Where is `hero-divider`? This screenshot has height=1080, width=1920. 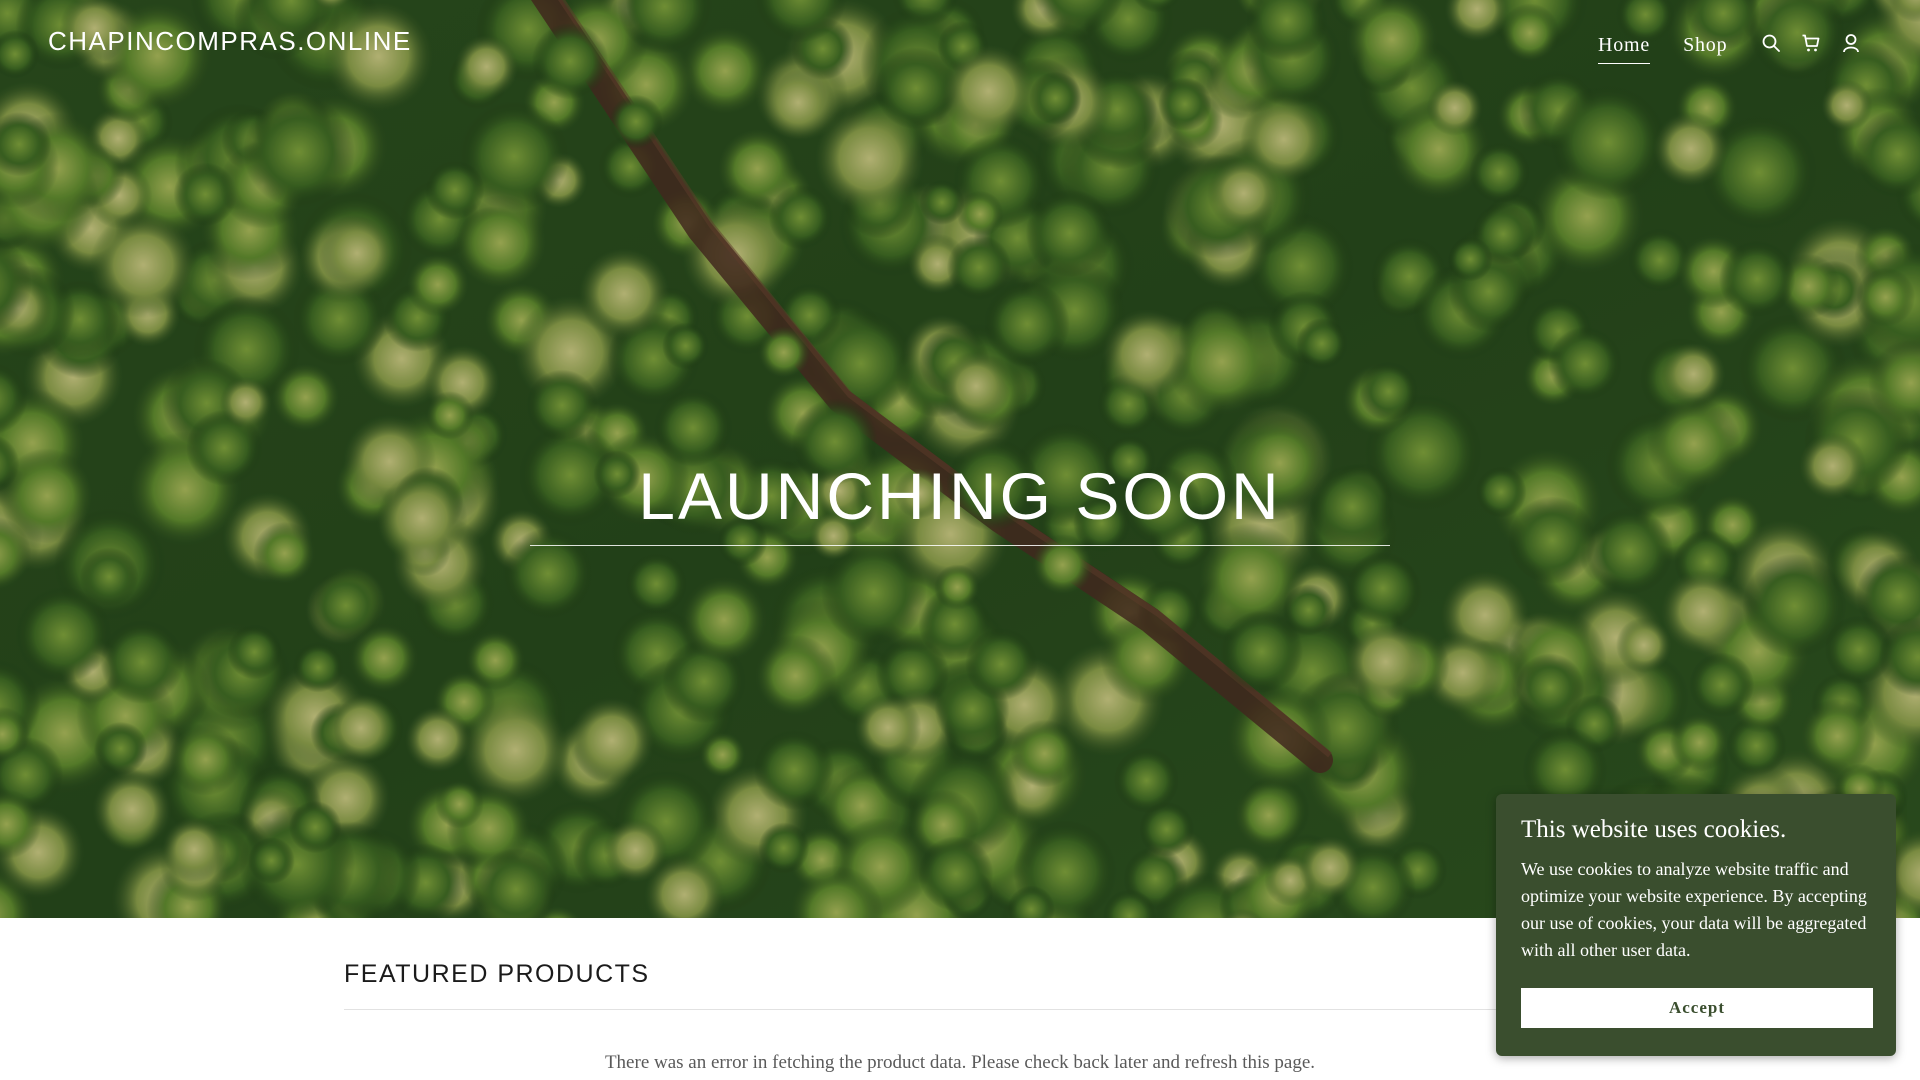 hero-divider is located at coordinates (960, 545).